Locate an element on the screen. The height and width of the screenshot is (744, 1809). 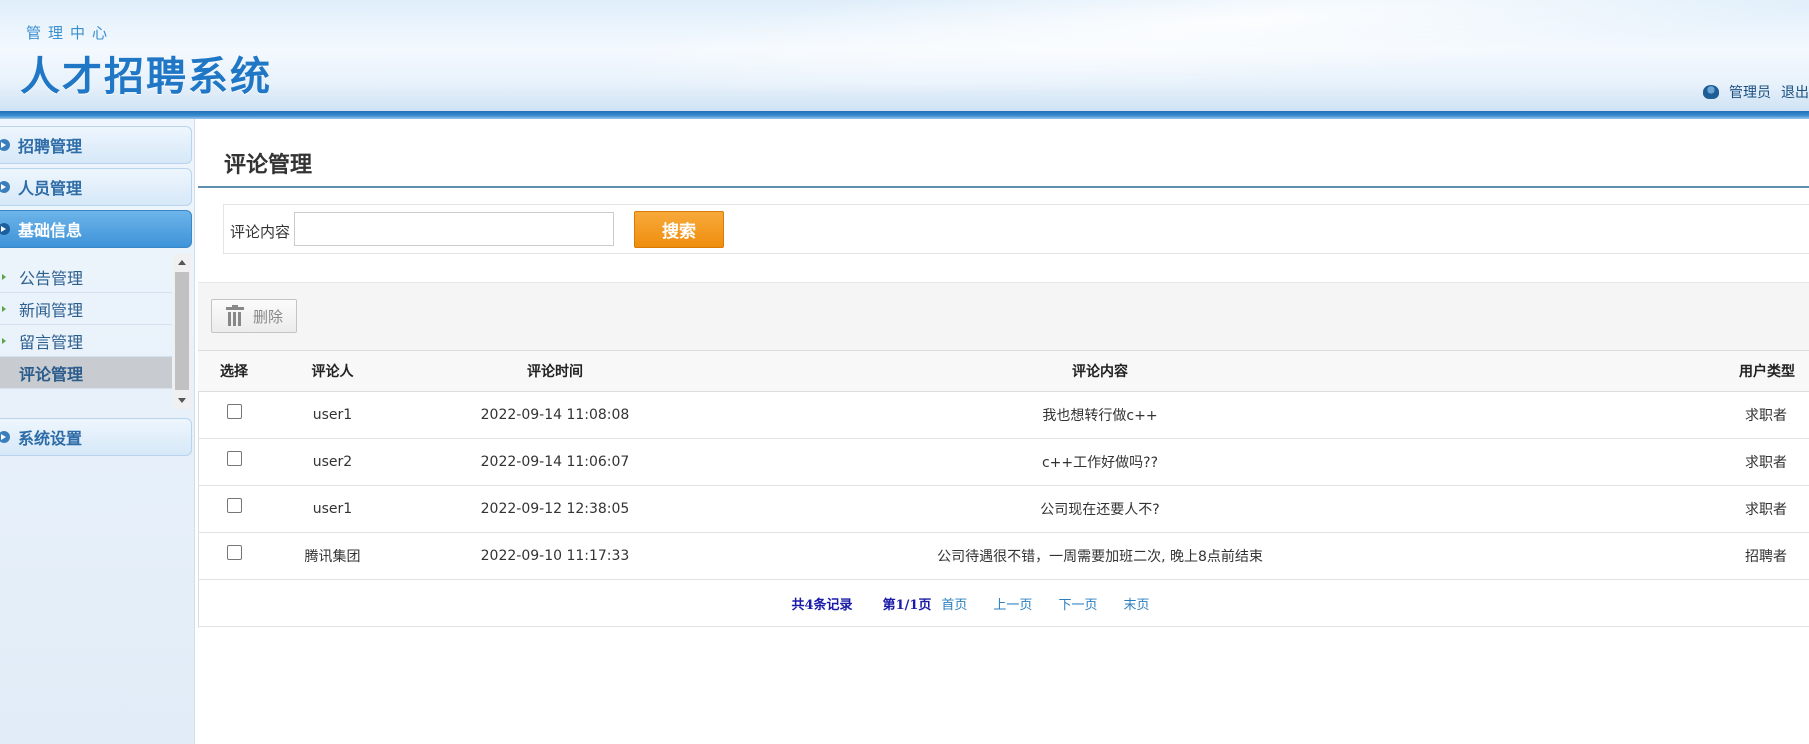
cell-content: 我也想转行做c++ is located at coordinates (1100, 415).